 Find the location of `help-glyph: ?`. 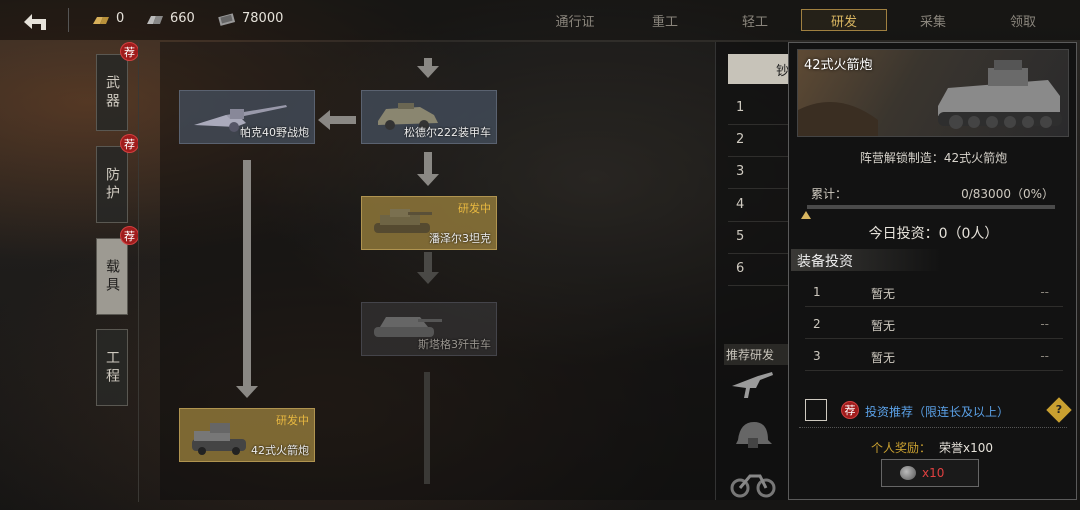

help-glyph: ? is located at coordinates (1059, 409).